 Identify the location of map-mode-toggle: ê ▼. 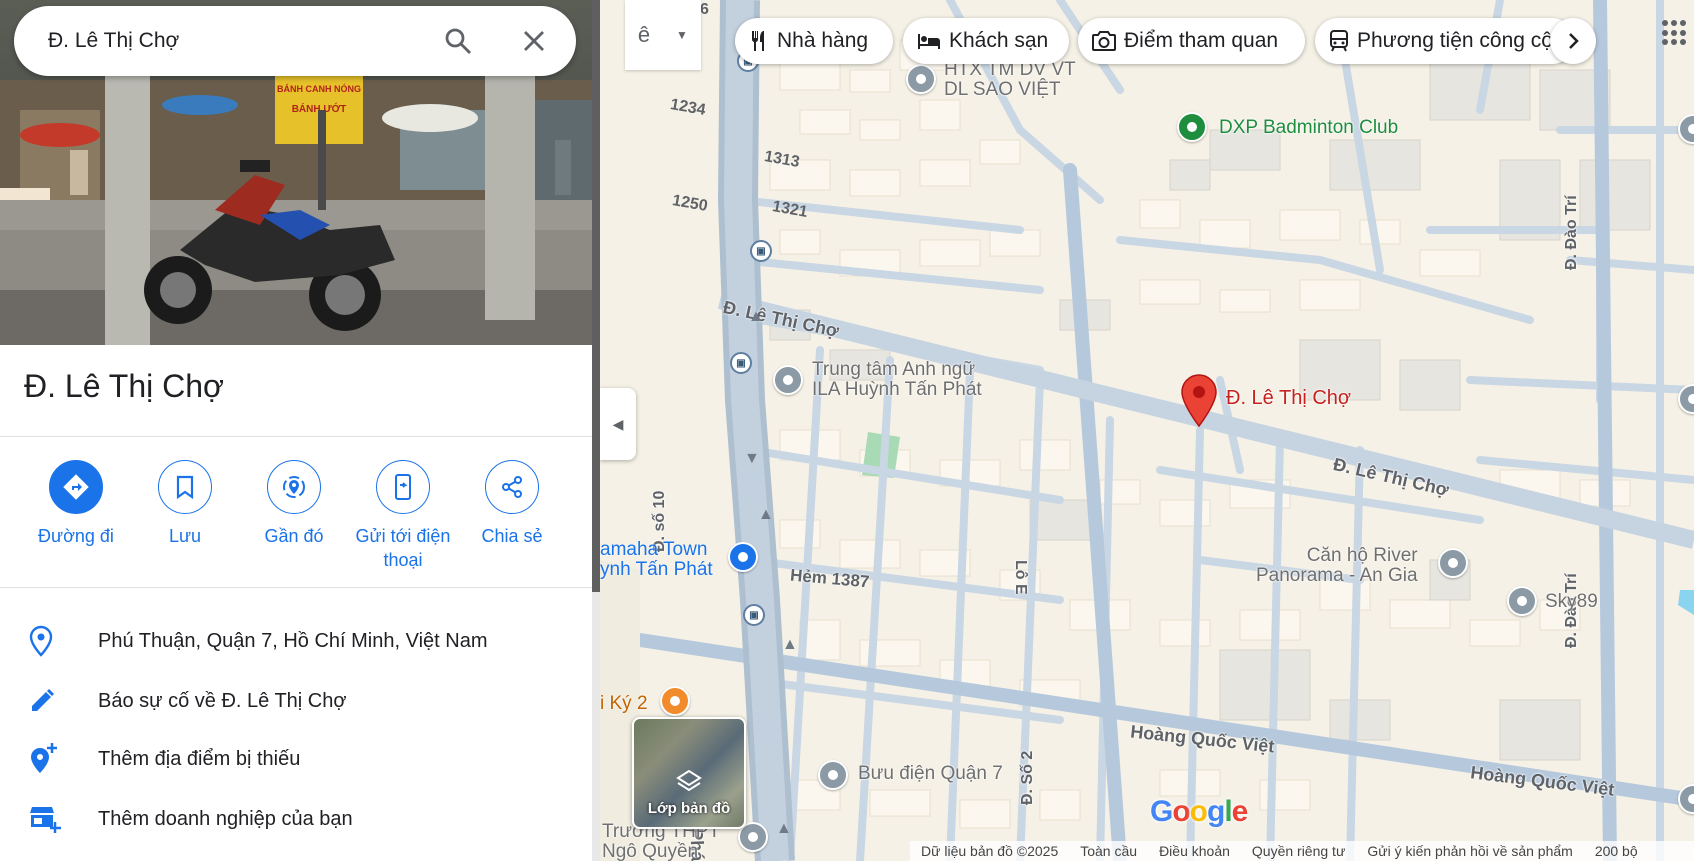
(663, 35).